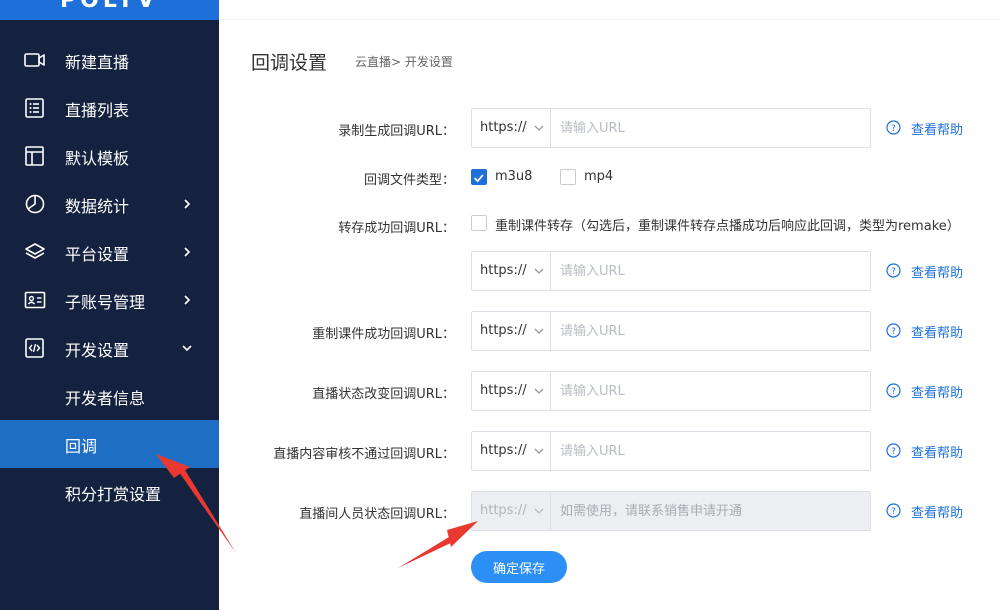 The width and height of the screenshot is (1001, 610). I want to click on breadcrumb: 云直播> 开发设置, so click(404, 61).